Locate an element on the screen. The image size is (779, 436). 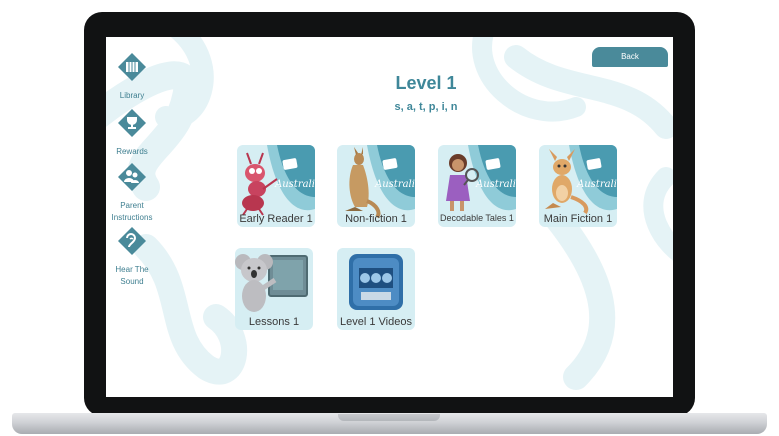
sidebar-item-library: Library is located at coordinates (133, 76).